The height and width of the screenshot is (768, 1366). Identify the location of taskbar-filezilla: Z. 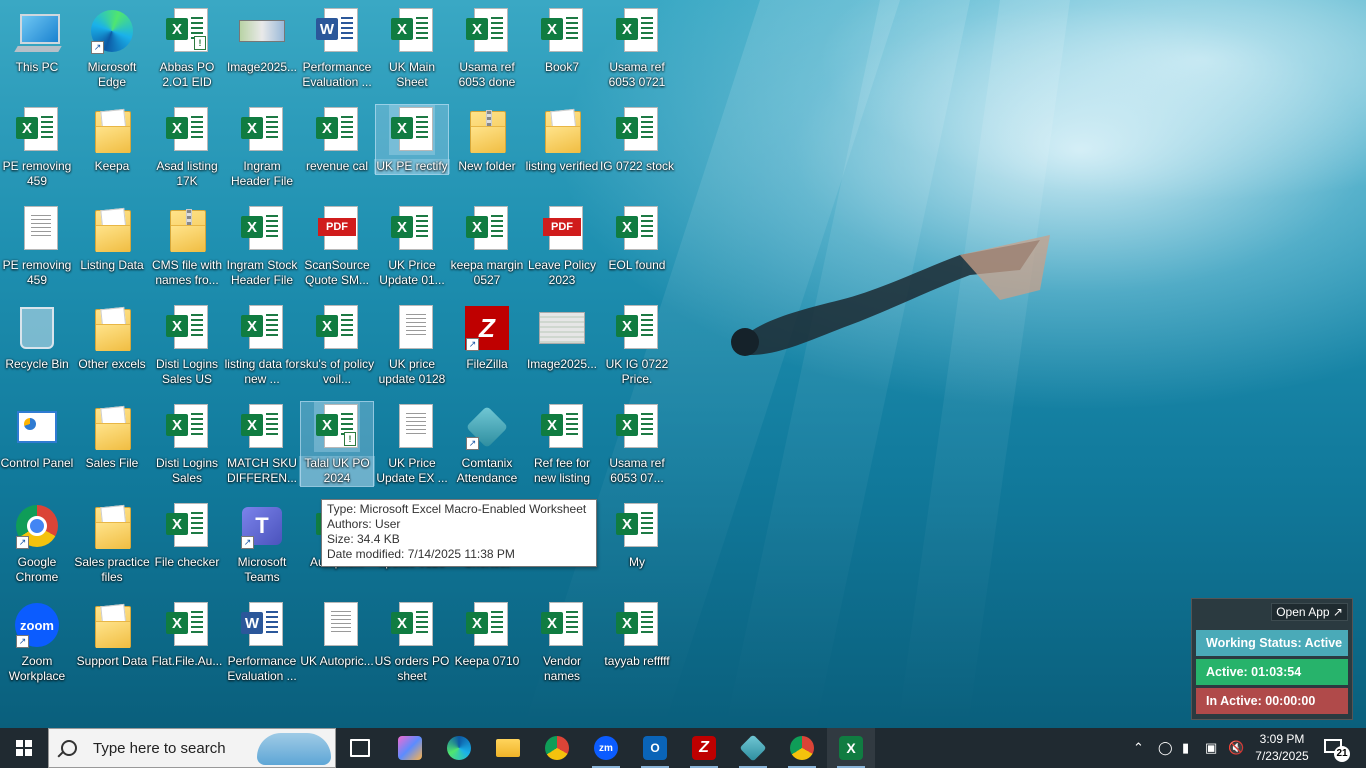
(704, 748).